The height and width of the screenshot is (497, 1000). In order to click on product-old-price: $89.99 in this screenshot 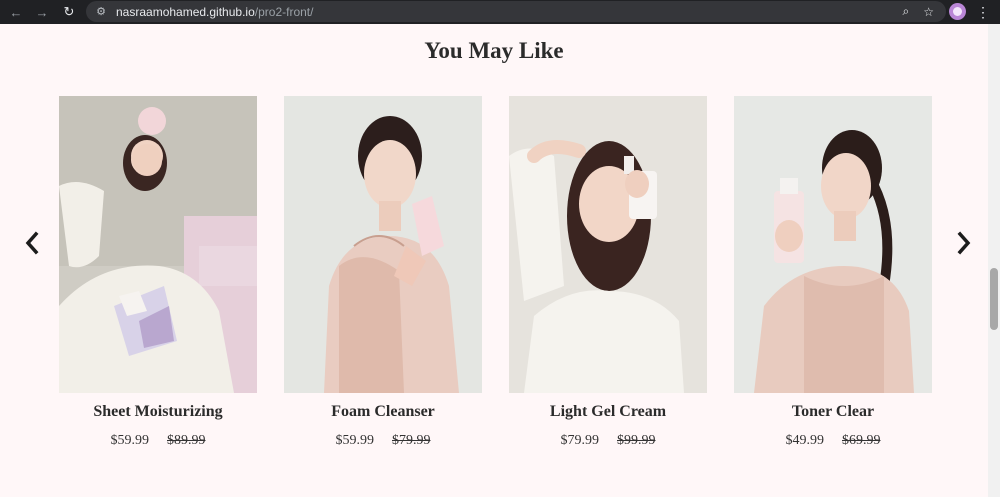, I will do `click(186, 440)`.